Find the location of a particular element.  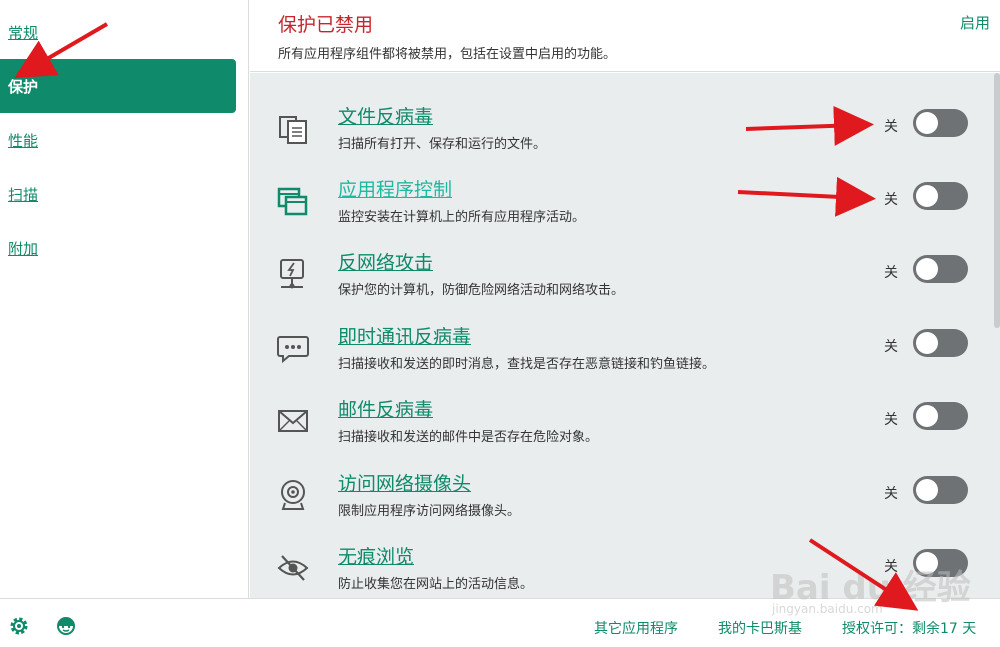

component-name: 无痕浏览 is located at coordinates (376, 555).